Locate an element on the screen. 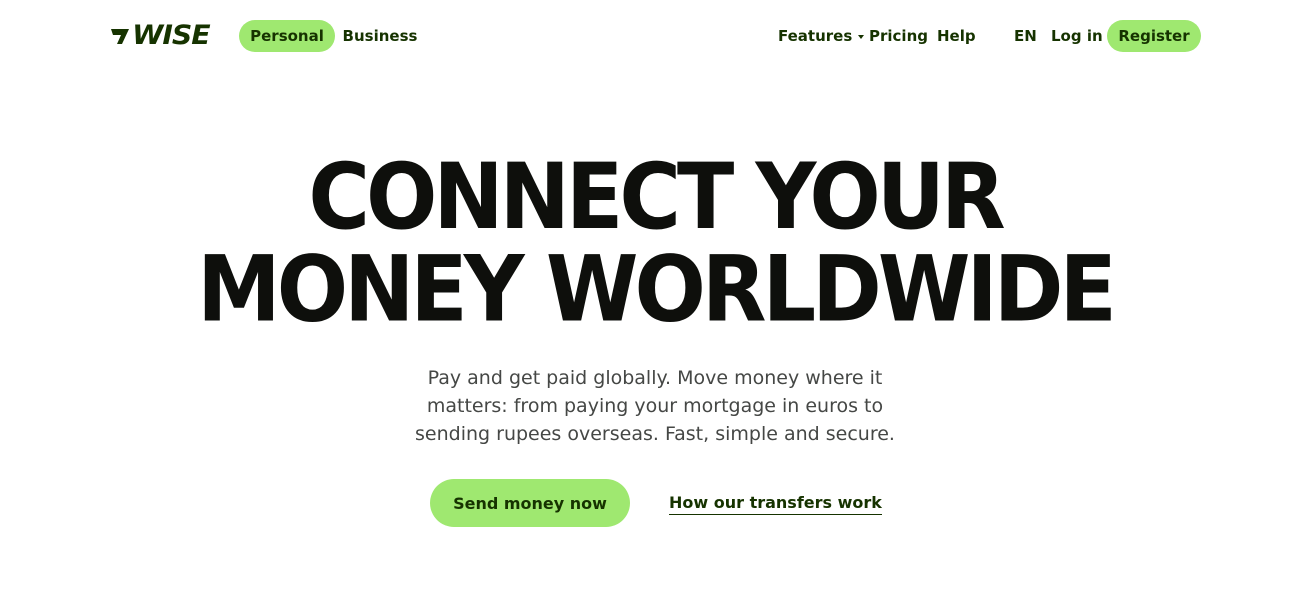 The height and width of the screenshot is (614, 1310). tab-business: Business is located at coordinates (380, 36).